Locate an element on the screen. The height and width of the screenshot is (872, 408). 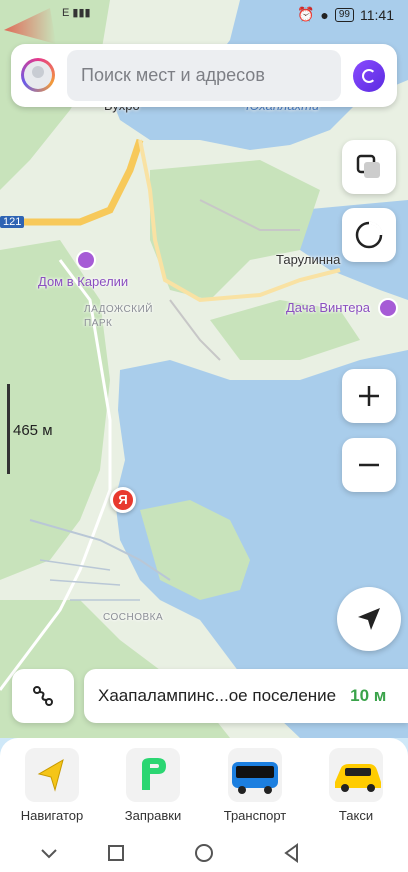
route-button is located at coordinates (43, 696).